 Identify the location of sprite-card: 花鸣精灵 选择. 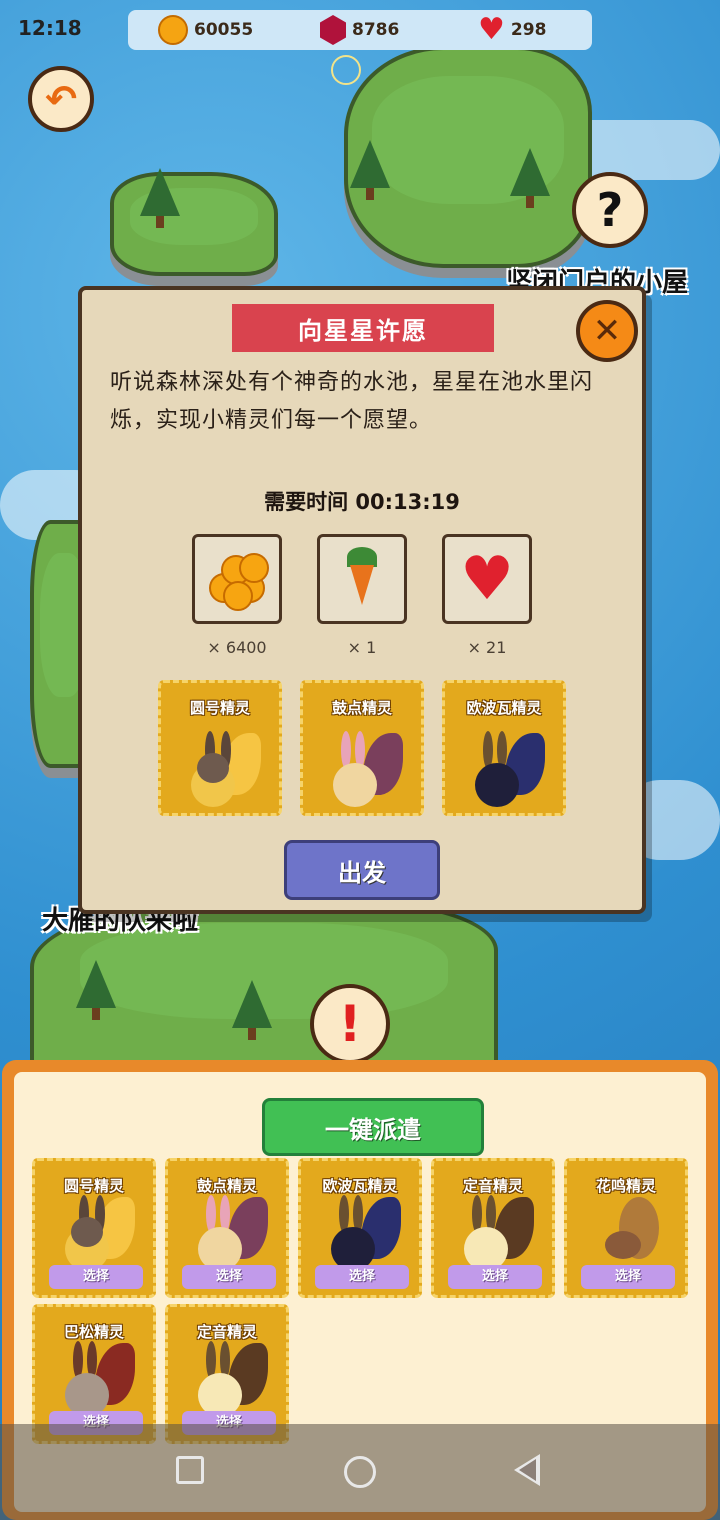
(626, 1228).